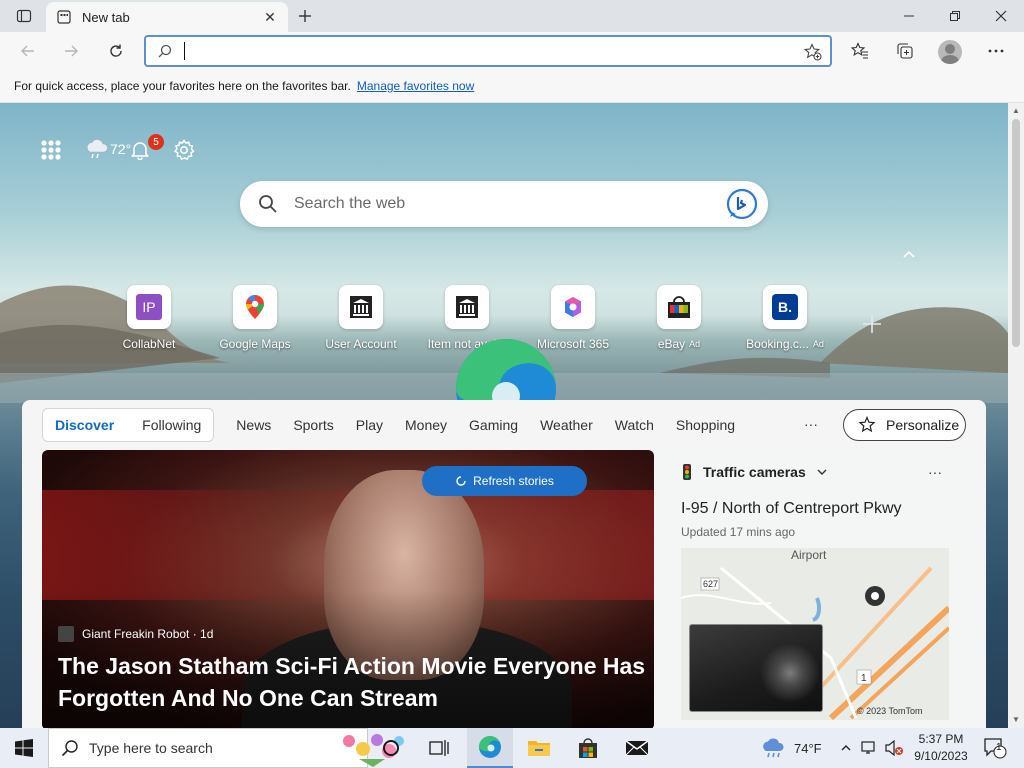  I want to click on forward-button, so click(71, 51).